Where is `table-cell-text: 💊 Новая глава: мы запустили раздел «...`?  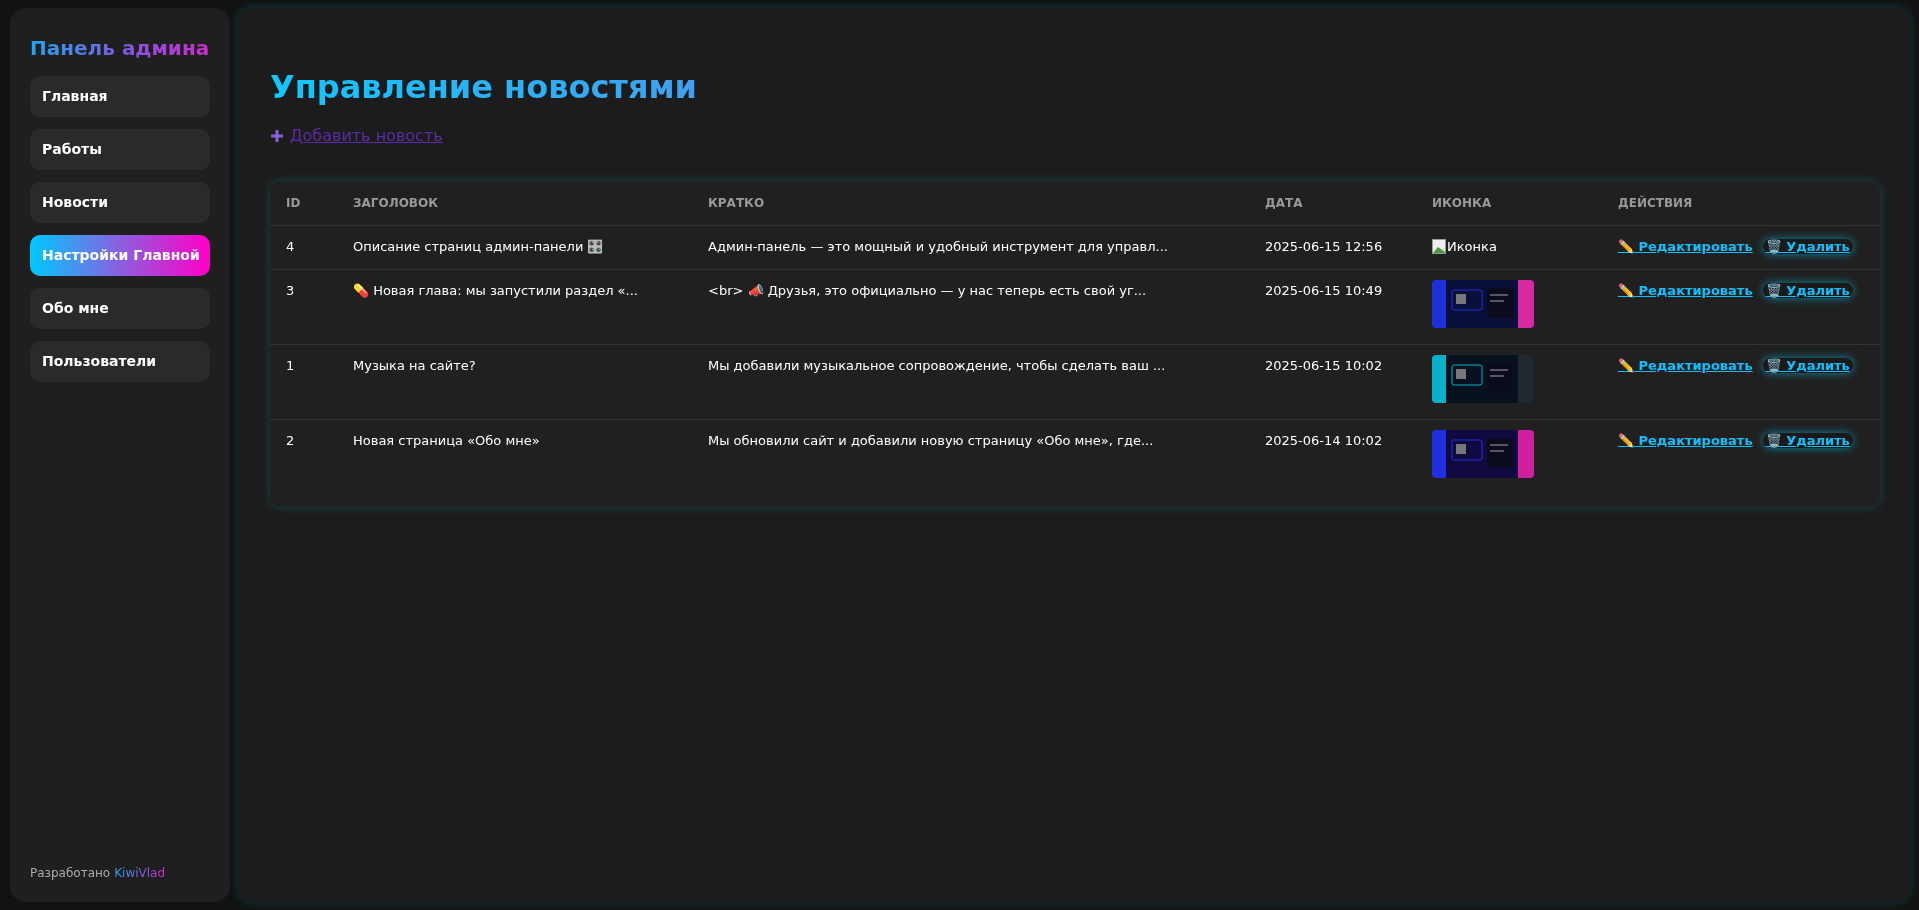 table-cell-text: 💊 Новая глава: мы запустили раздел «... is located at coordinates (495, 290).